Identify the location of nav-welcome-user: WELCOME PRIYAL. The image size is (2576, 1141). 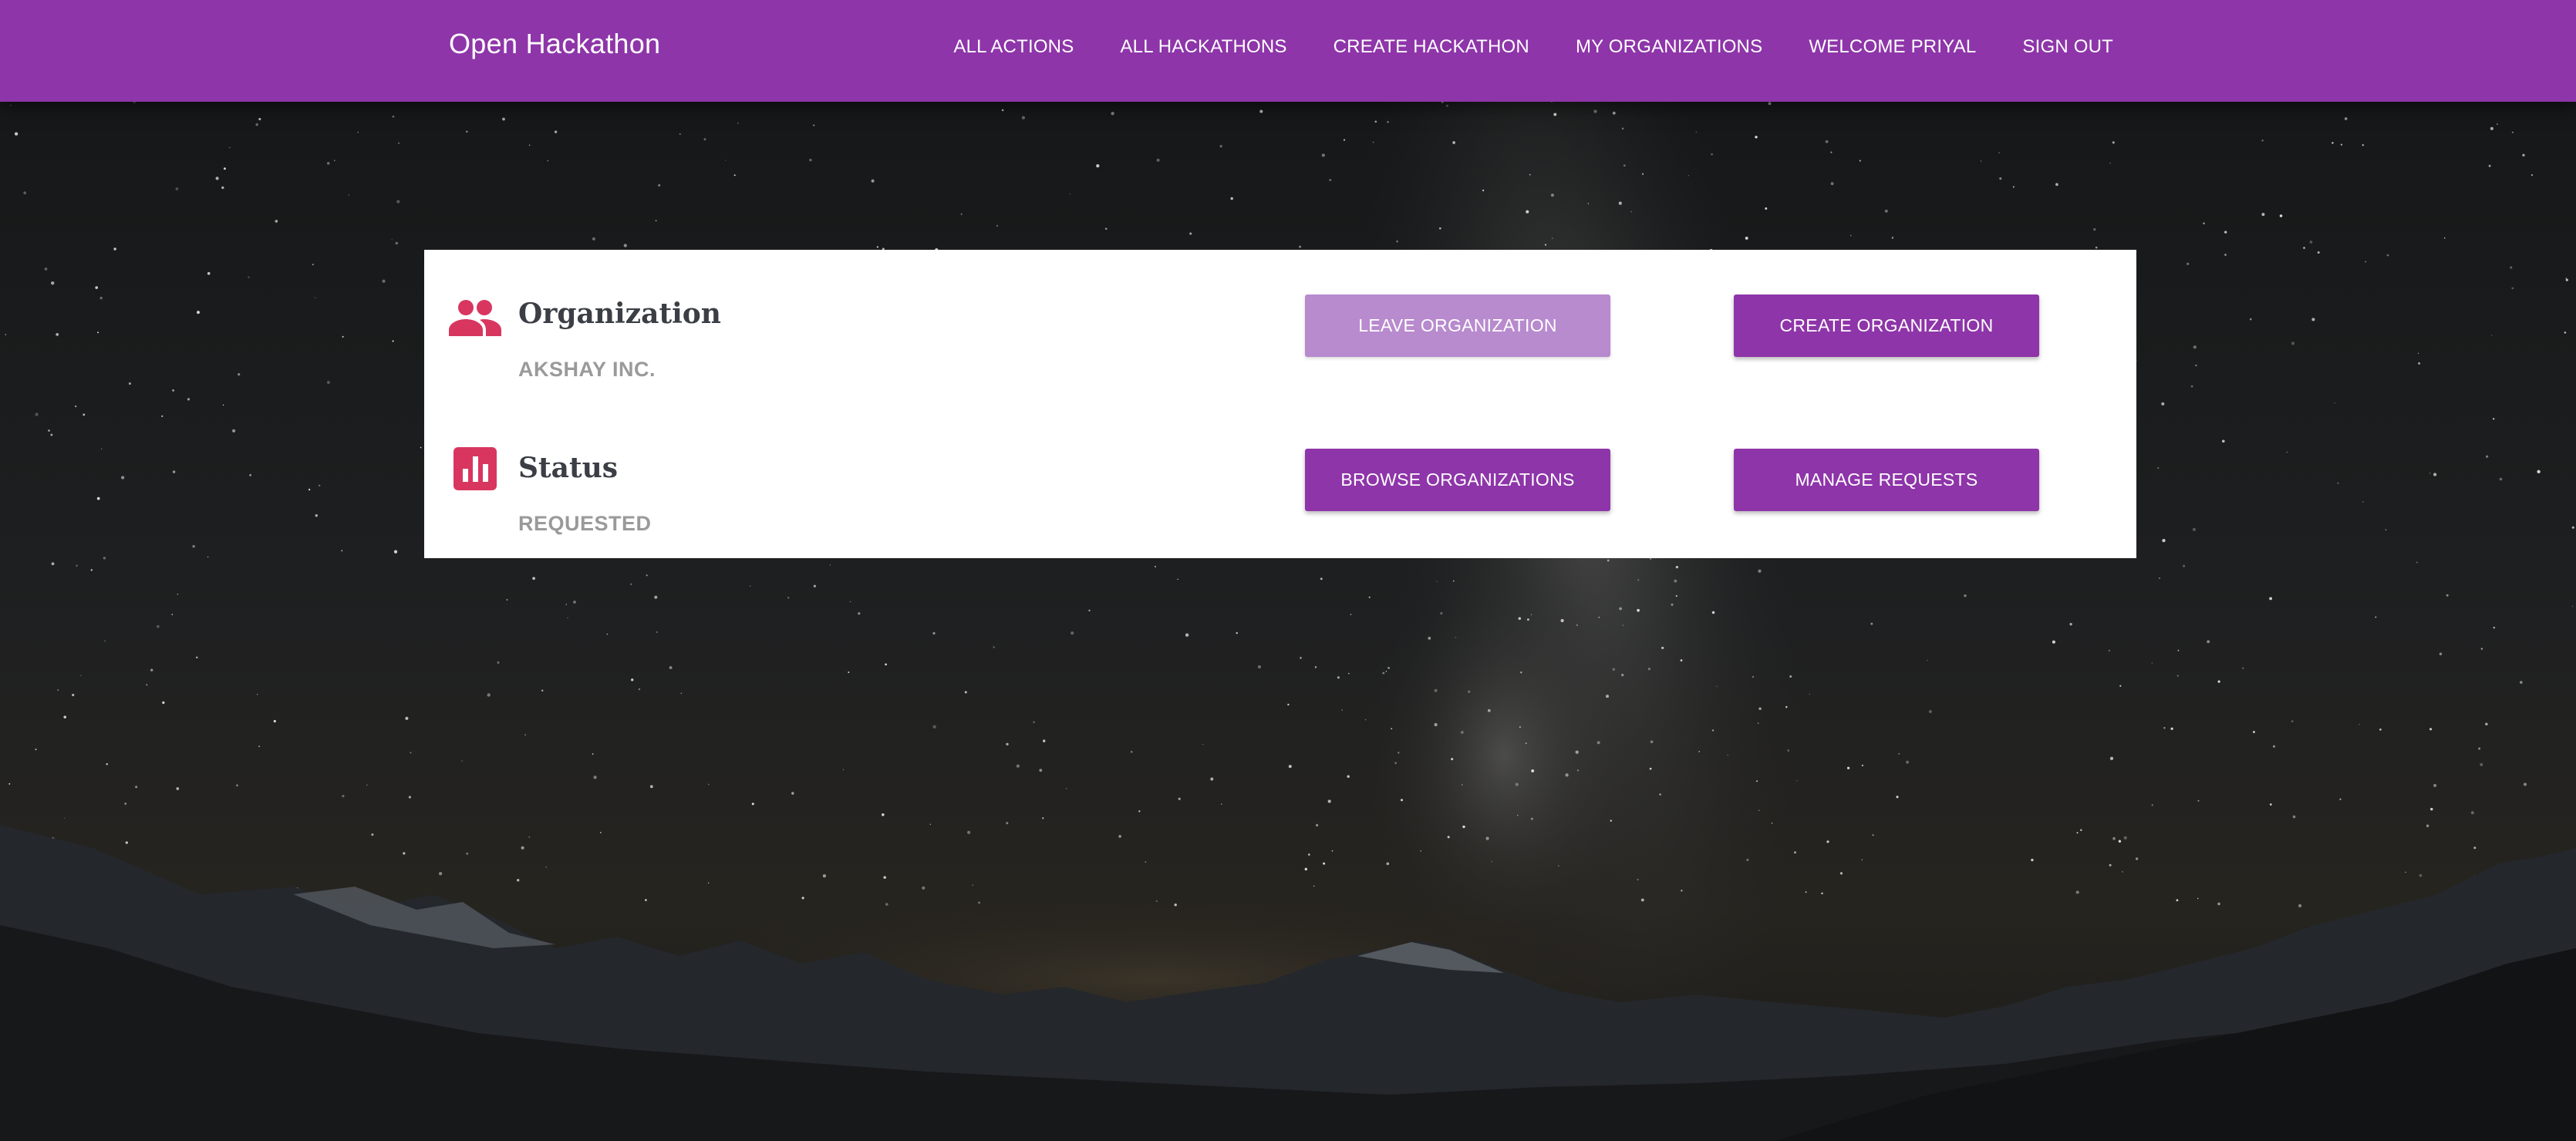
(1892, 47).